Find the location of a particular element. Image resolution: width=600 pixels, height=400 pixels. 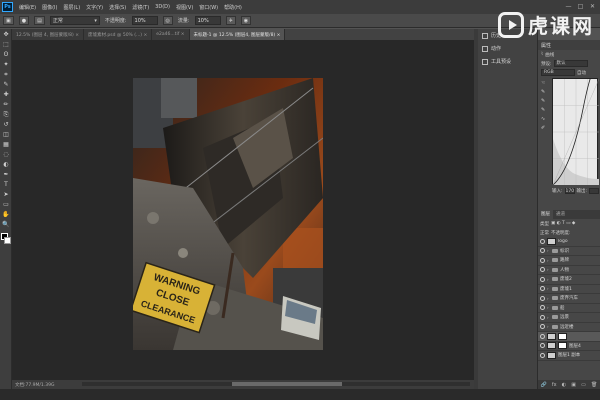

tab-layers: 图层 is located at coordinates (545, 214).